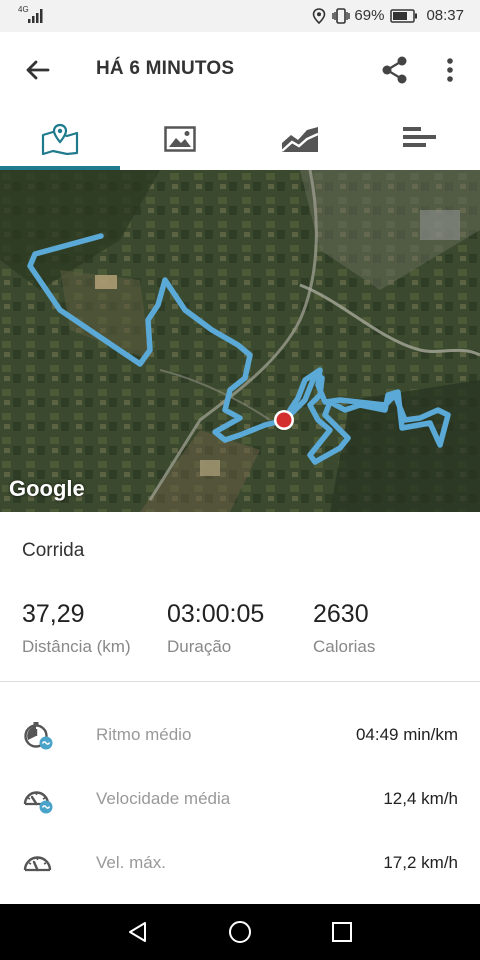 This screenshot has width=480, height=960. Describe the element at coordinates (38, 70) in the screenshot. I see `back-arrow-icon` at that location.